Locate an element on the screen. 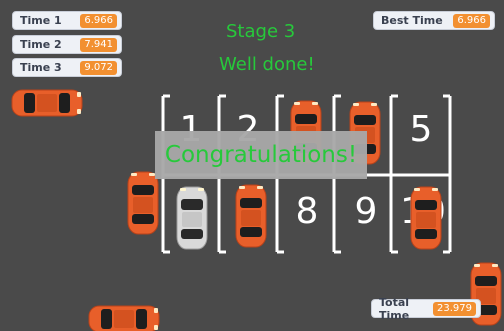  moving-car-bottom is located at coordinates (124, 318).